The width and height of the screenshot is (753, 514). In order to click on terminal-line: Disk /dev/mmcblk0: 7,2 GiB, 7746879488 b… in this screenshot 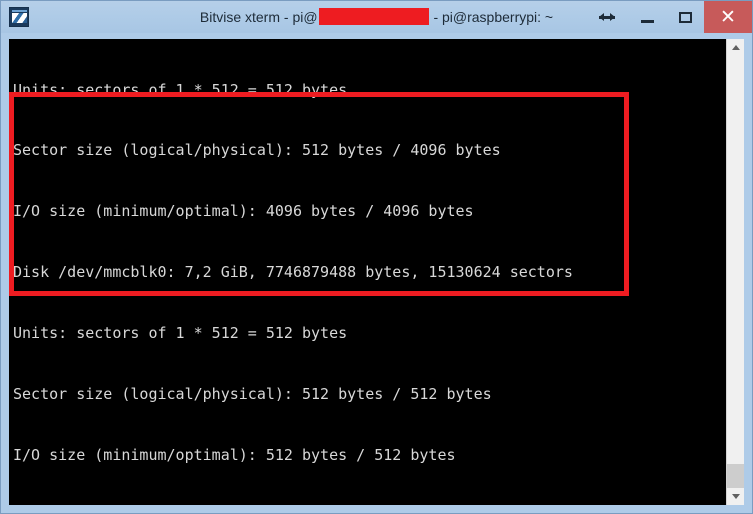, I will do `click(293, 272)`.